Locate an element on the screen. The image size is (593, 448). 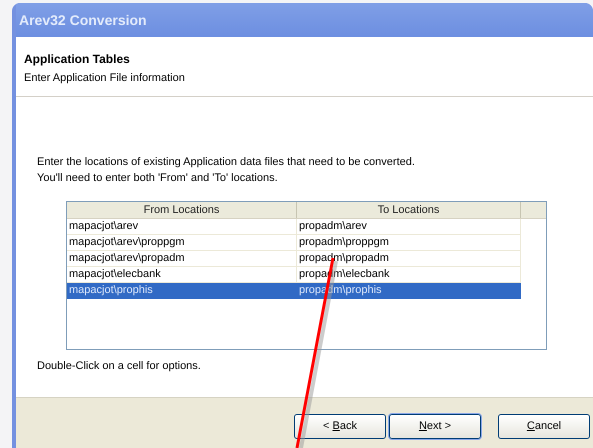
column-header: To Locations is located at coordinates (409, 210).